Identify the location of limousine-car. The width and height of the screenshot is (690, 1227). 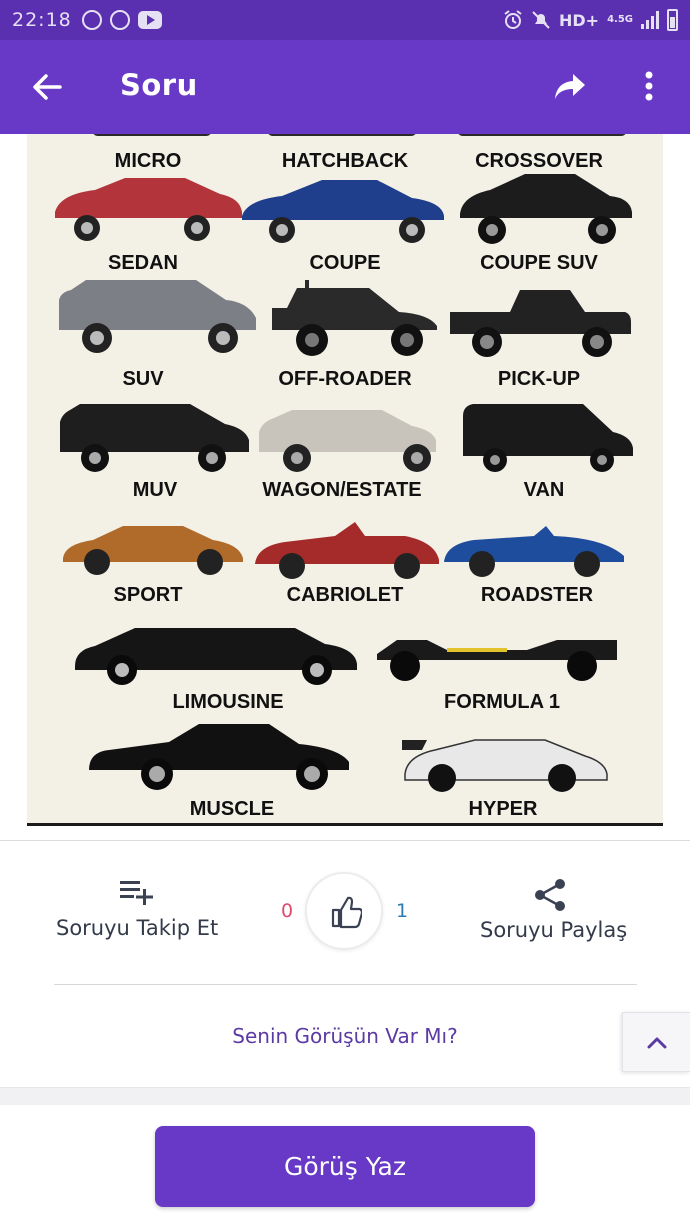
(216, 656).